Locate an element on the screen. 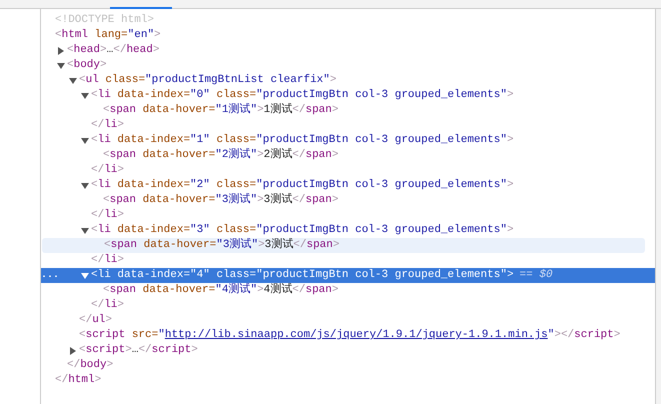 The width and height of the screenshot is (661, 404). element-tag-text: <span data-hover="1测试">1测试</span> is located at coordinates (220, 110).